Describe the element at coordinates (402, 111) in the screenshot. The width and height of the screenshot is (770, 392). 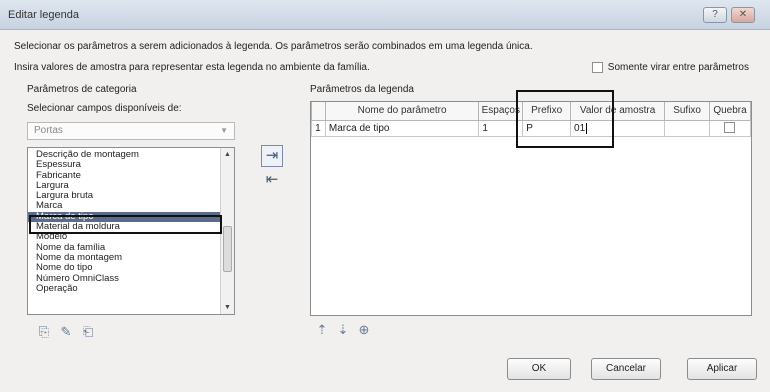
I see `column-parameter-name: Nome do parâmetro` at that location.